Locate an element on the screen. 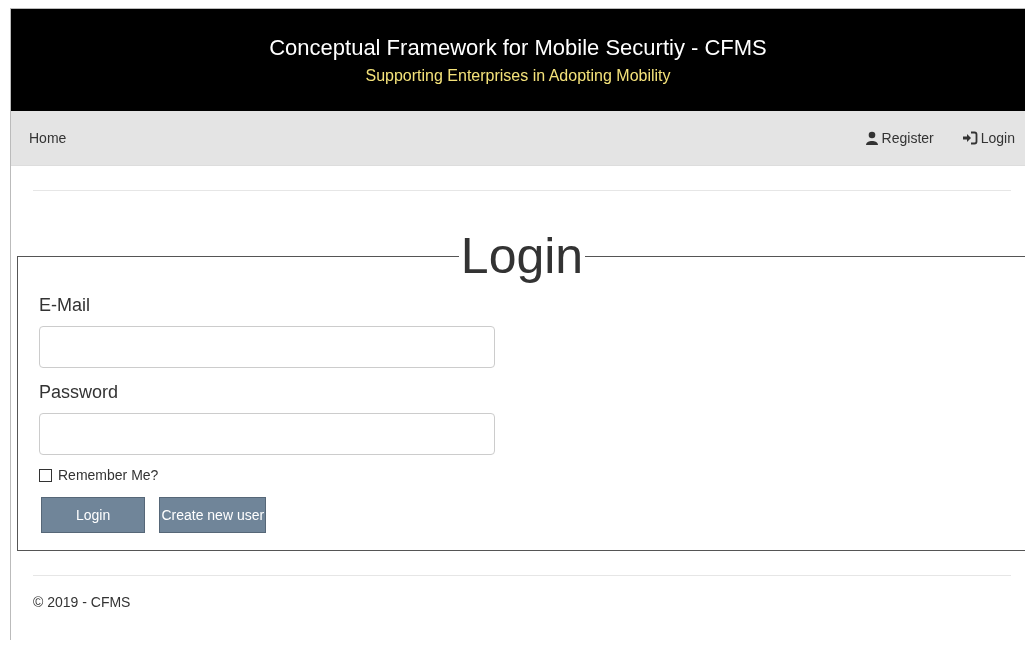 This screenshot has height=648, width=1035. site-subtitle: Supporting Enterprises in Adopting Mobility is located at coordinates (518, 76).